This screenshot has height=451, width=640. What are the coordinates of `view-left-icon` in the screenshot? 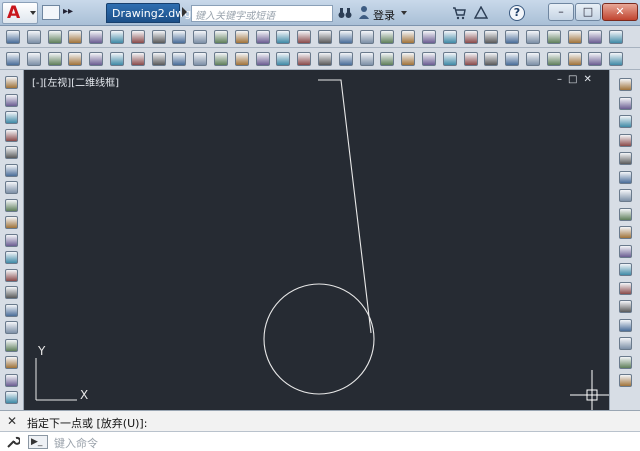 It's located at (491, 37).